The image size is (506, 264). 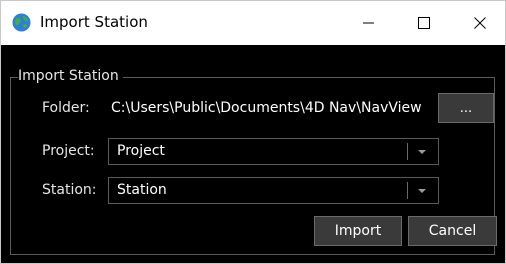 What do you see at coordinates (94, 22) in the screenshot?
I see `window-title: Import Station` at bounding box center [94, 22].